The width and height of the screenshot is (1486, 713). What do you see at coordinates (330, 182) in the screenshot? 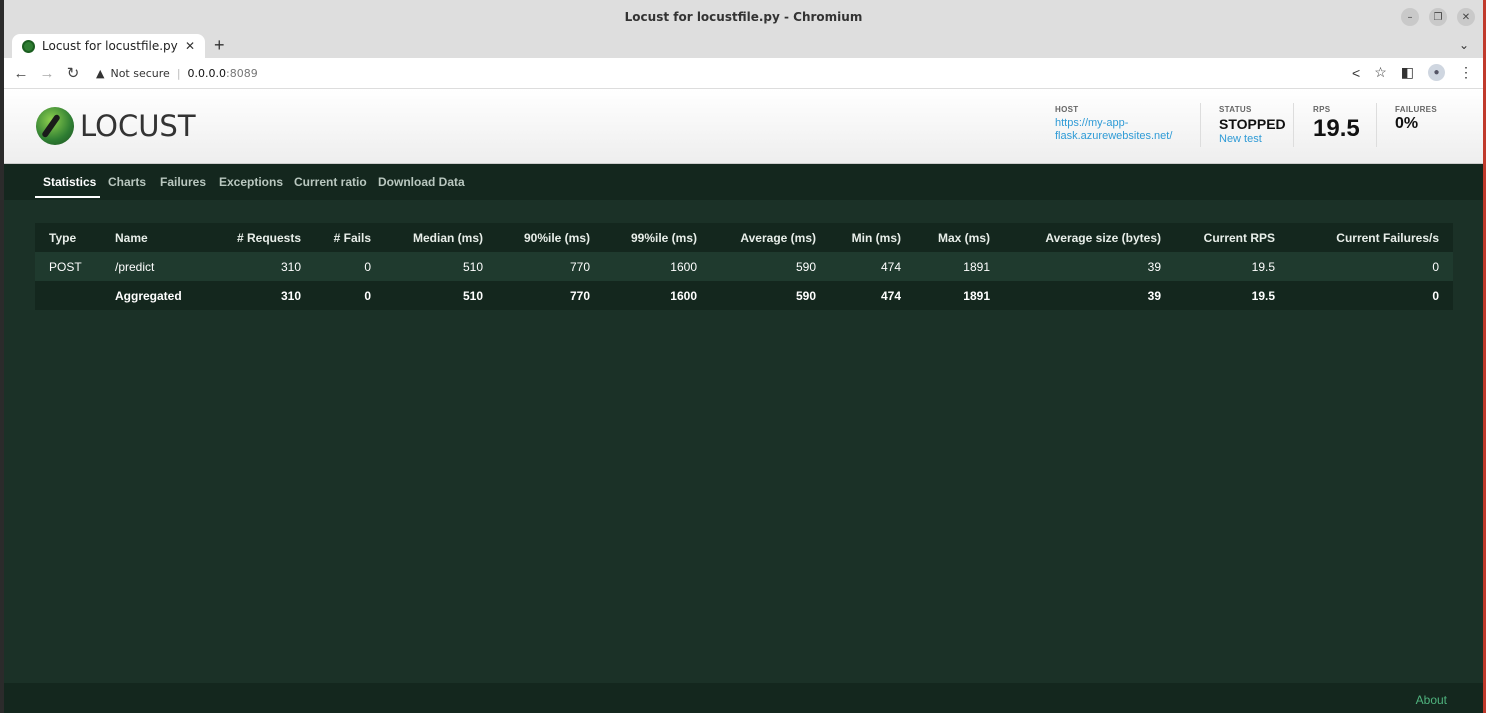
I see `tab-current-ratio: Current ratio` at bounding box center [330, 182].